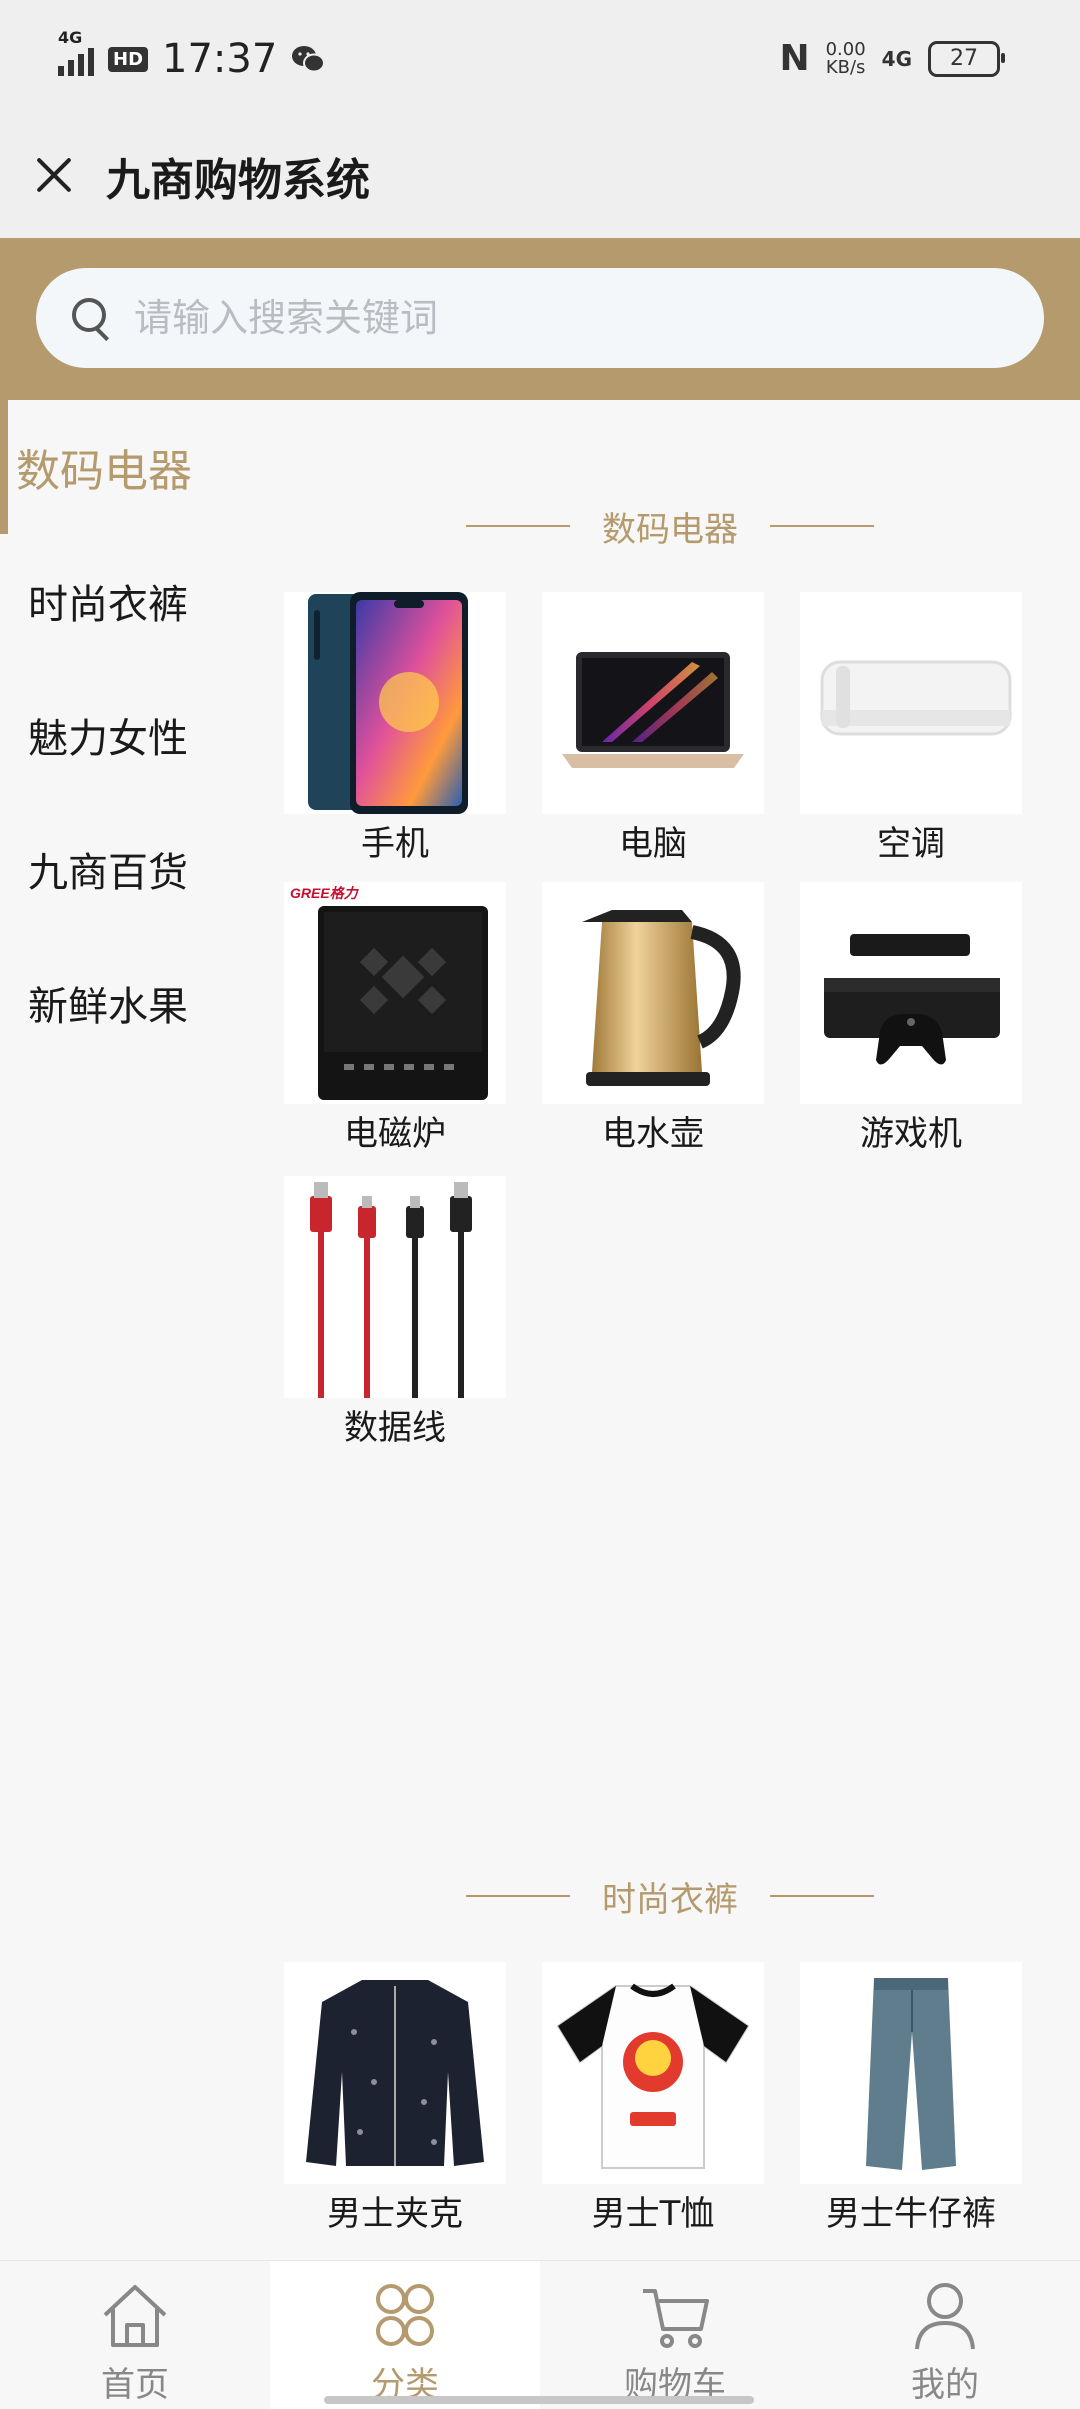  What do you see at coordinates (108, 605) in the screenshot?
I see `sidebar-item-label: 时尚衣裤` at bounding box center [108, 605].